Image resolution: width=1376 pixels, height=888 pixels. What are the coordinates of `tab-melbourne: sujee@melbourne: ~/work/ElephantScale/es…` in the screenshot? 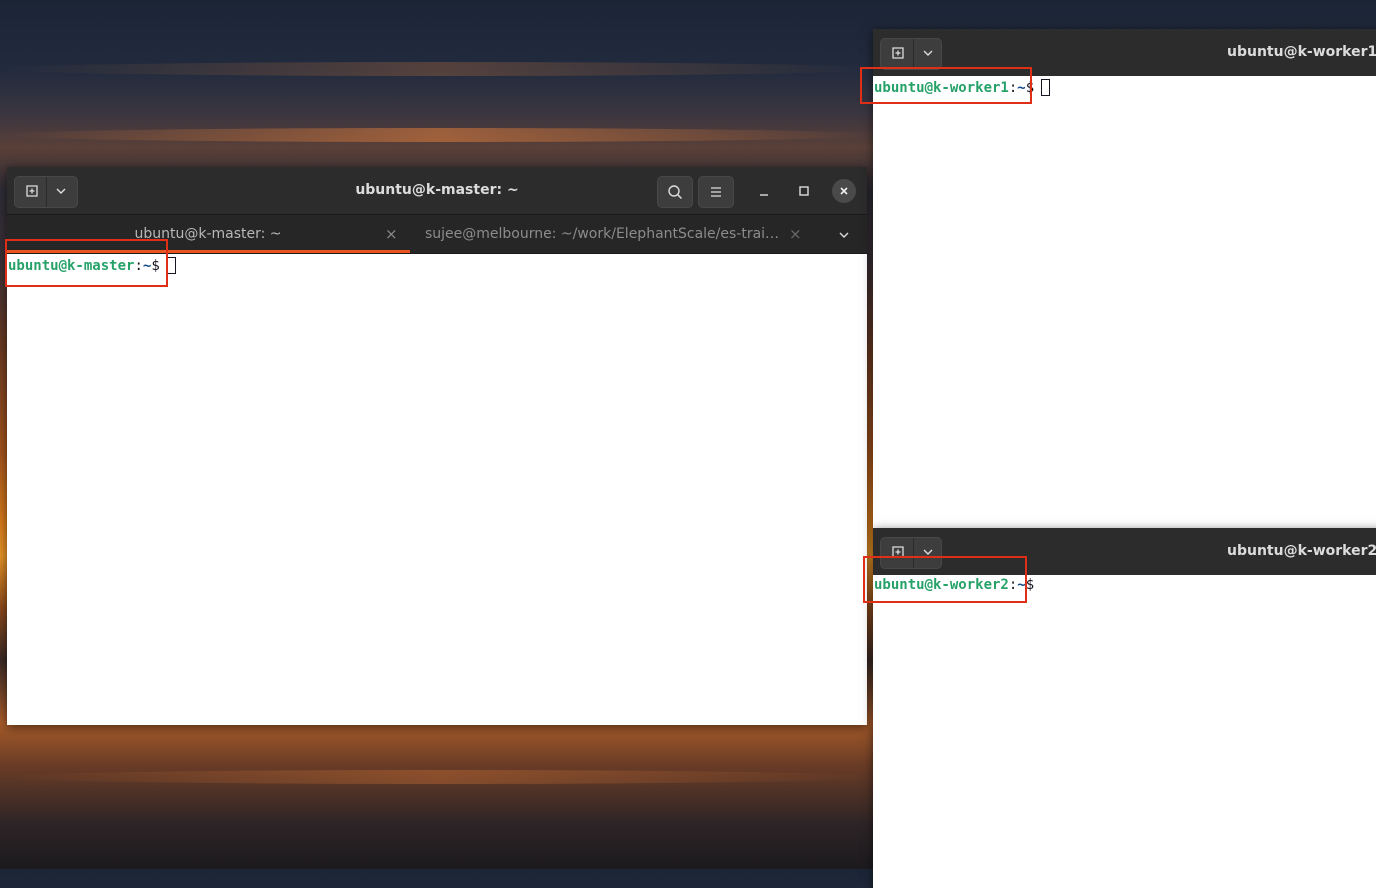 It's located at (603, 234).